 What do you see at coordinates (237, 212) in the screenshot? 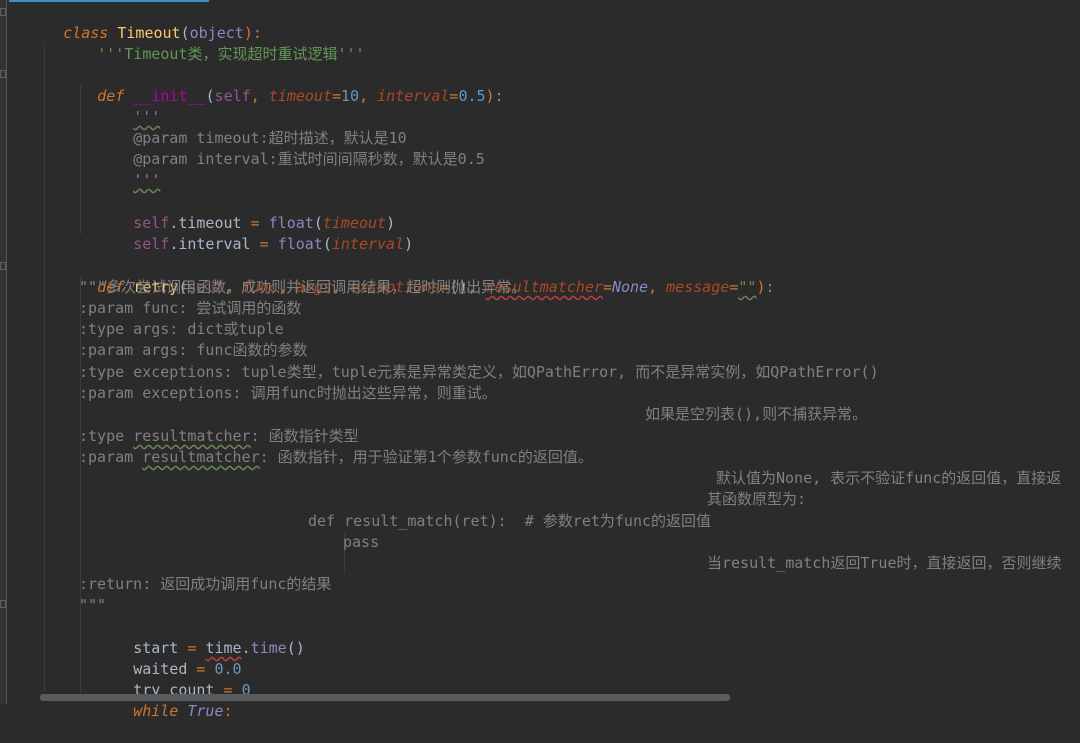
I see `code-line: self.timeout = float(timeout)` at bounding box center [237, 212].